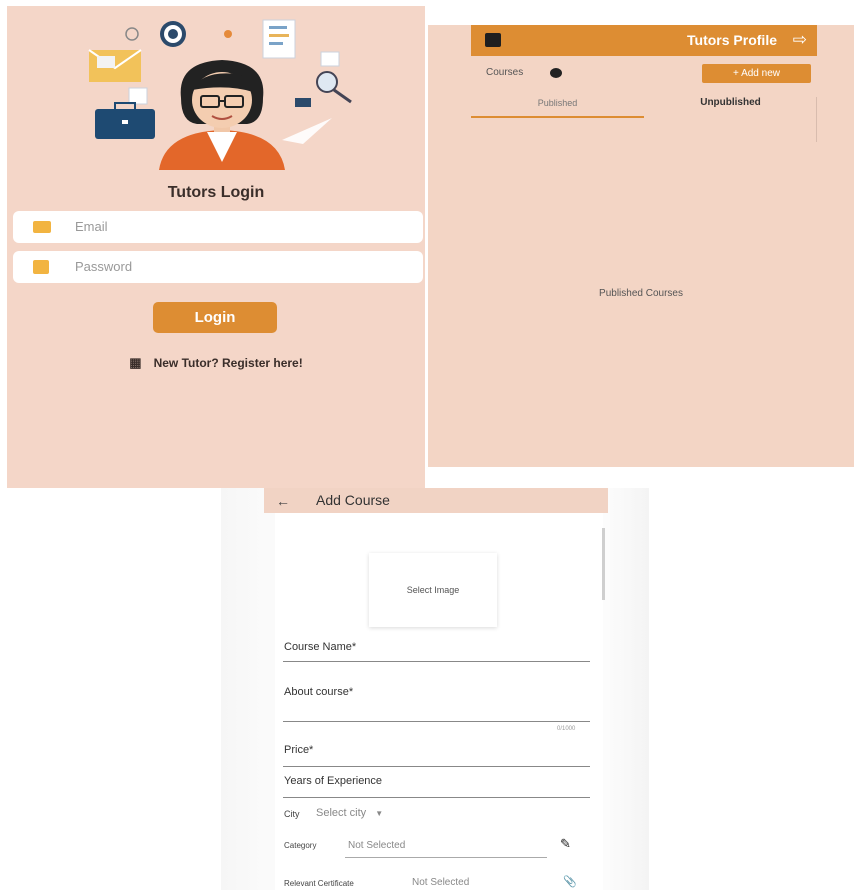  I want to click on header-title: Tutors Profile, so click(732, 40).